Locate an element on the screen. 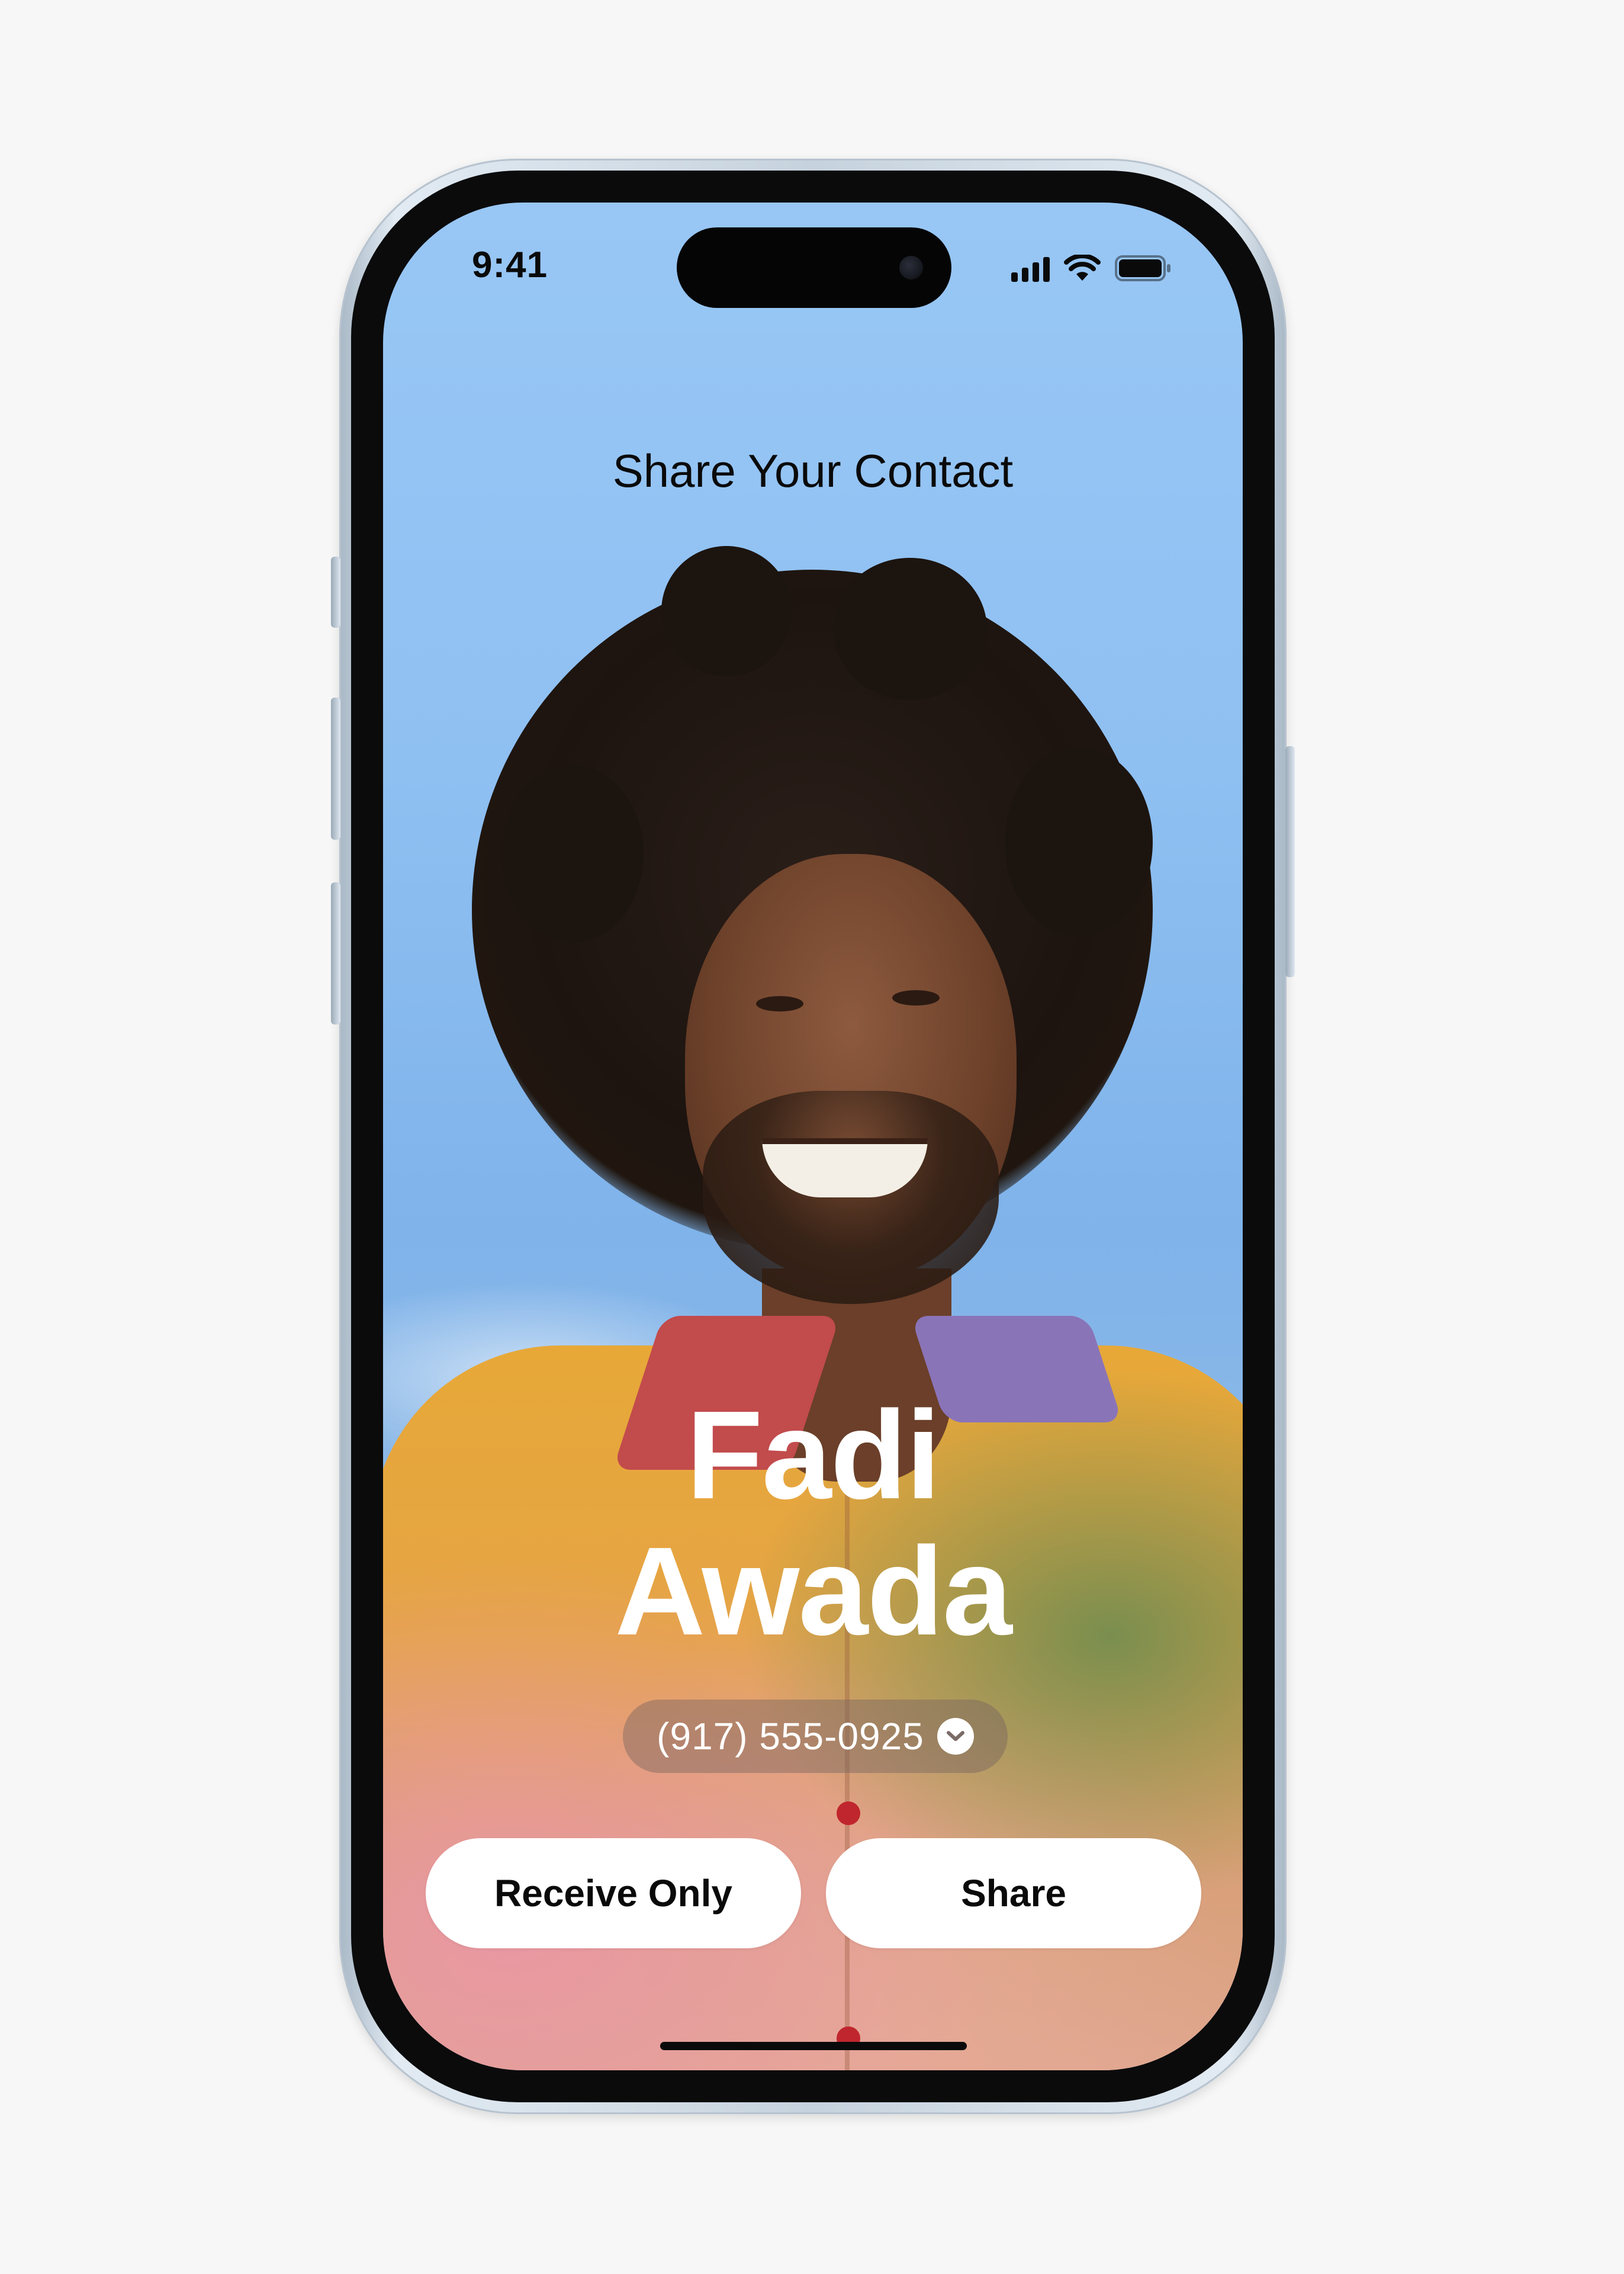 Image resolution: width=1624 pixels, height=2274 pixels. battery-icon is located at coordinates (1142, 268).